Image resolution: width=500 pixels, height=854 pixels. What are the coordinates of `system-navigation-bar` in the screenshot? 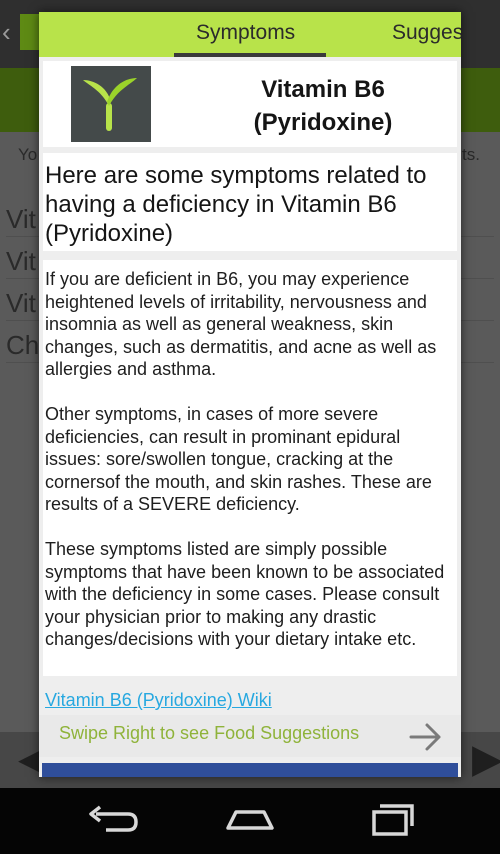 It's located at (250, 821).